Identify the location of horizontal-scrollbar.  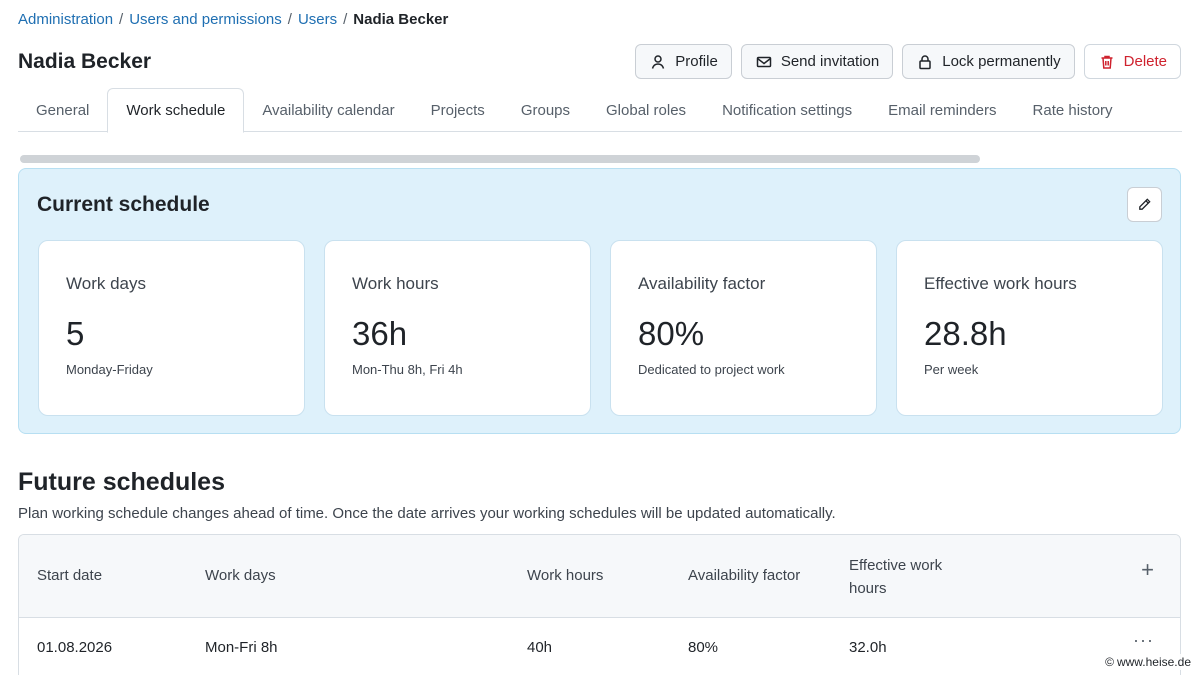
(500, 159).